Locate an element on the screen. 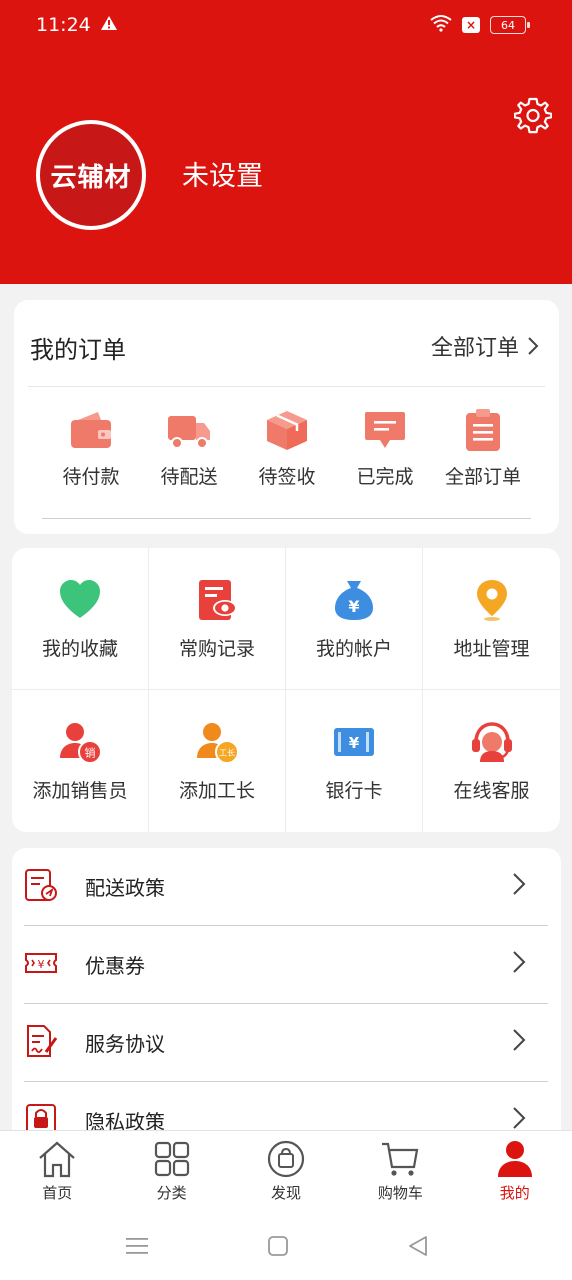 This screenshot has height=1280, width=572. home-icon is located at coordinates (57, 1159).